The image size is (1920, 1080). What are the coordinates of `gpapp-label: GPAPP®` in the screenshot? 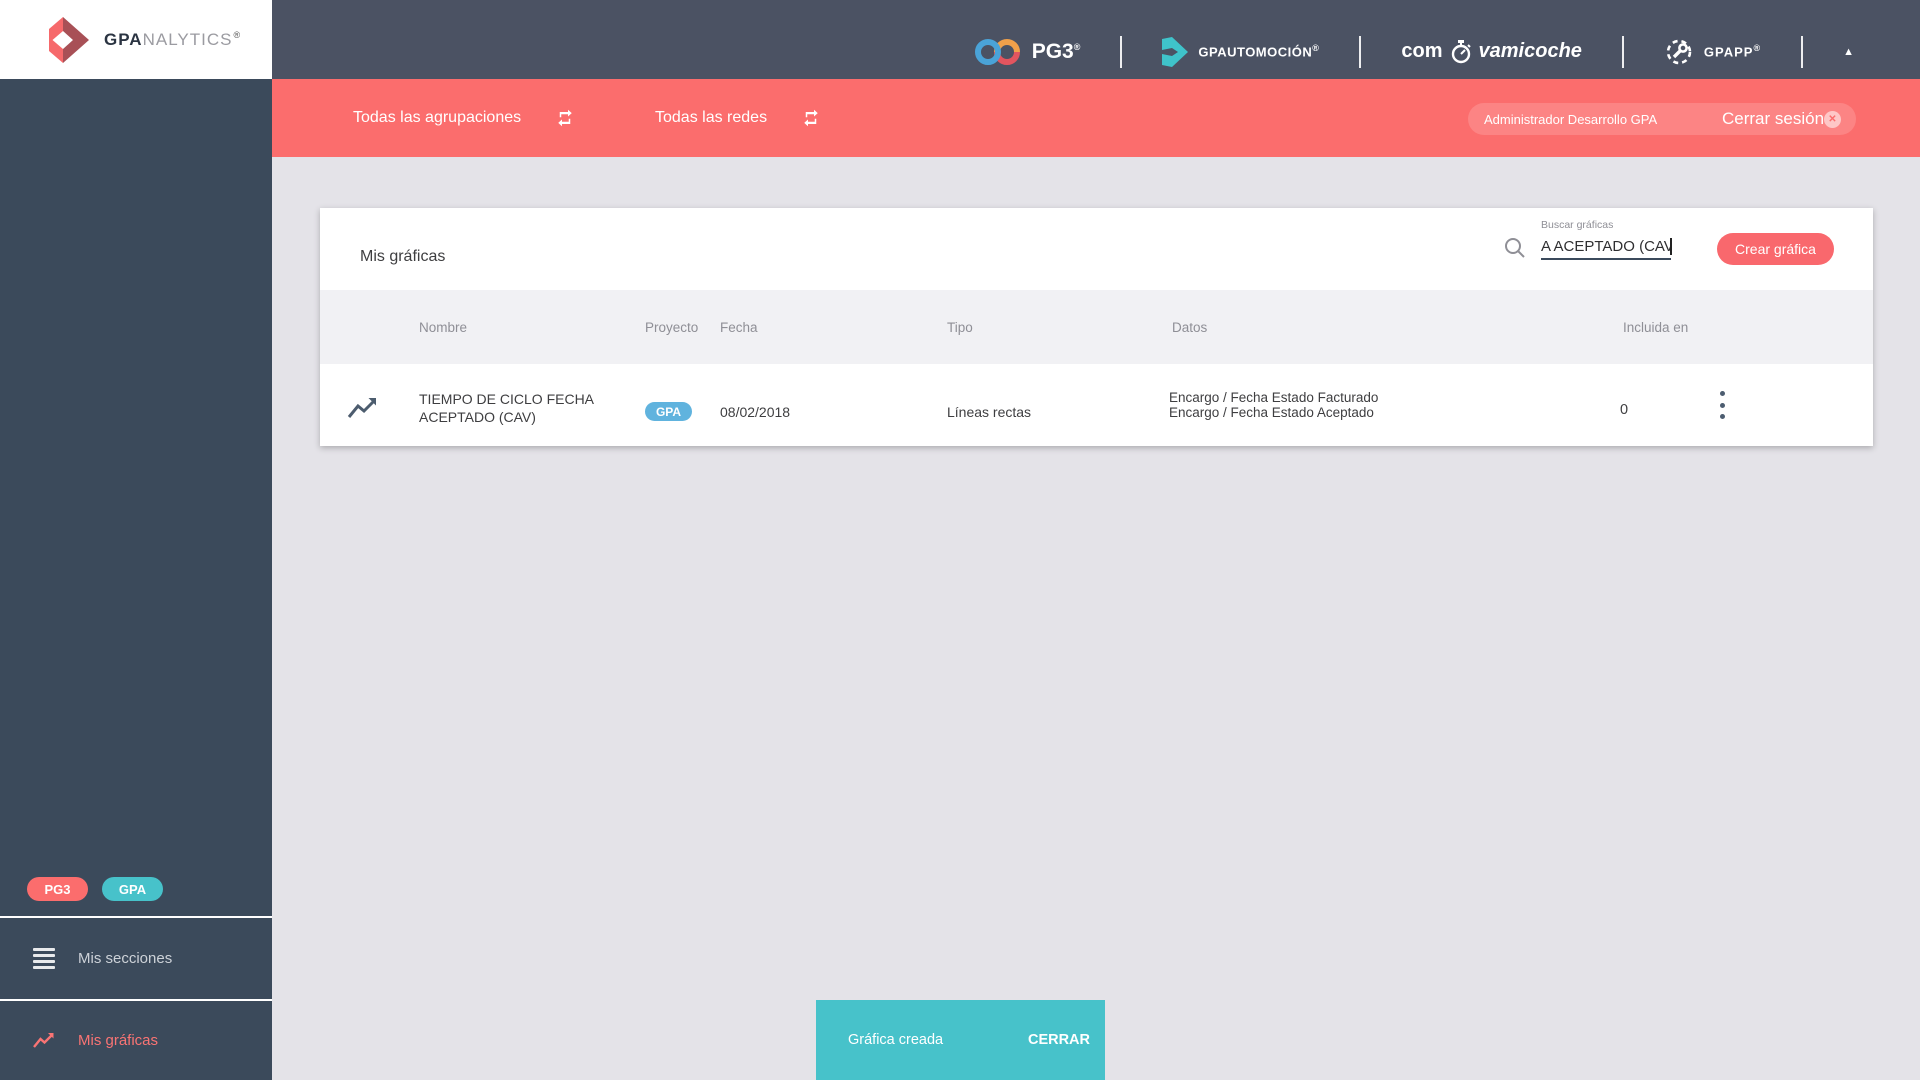 It's located at (1732, 51).